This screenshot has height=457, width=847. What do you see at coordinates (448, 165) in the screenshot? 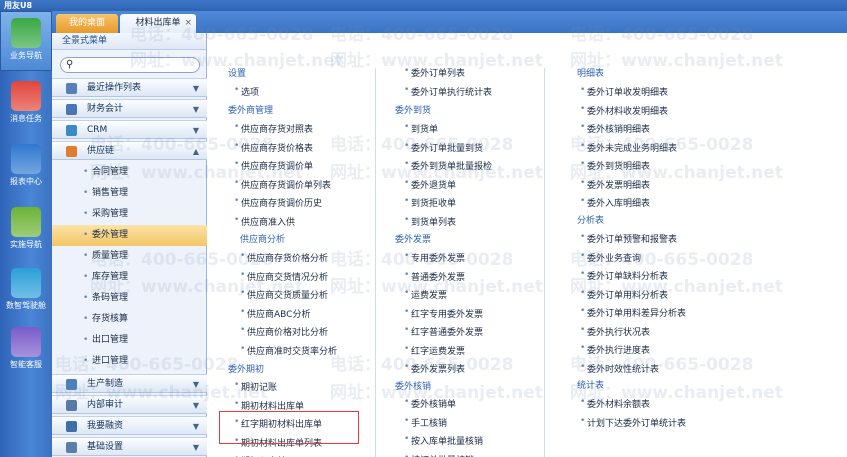
I see `function-link: 委外到货单批量报检` at bounding box center [448, 165].